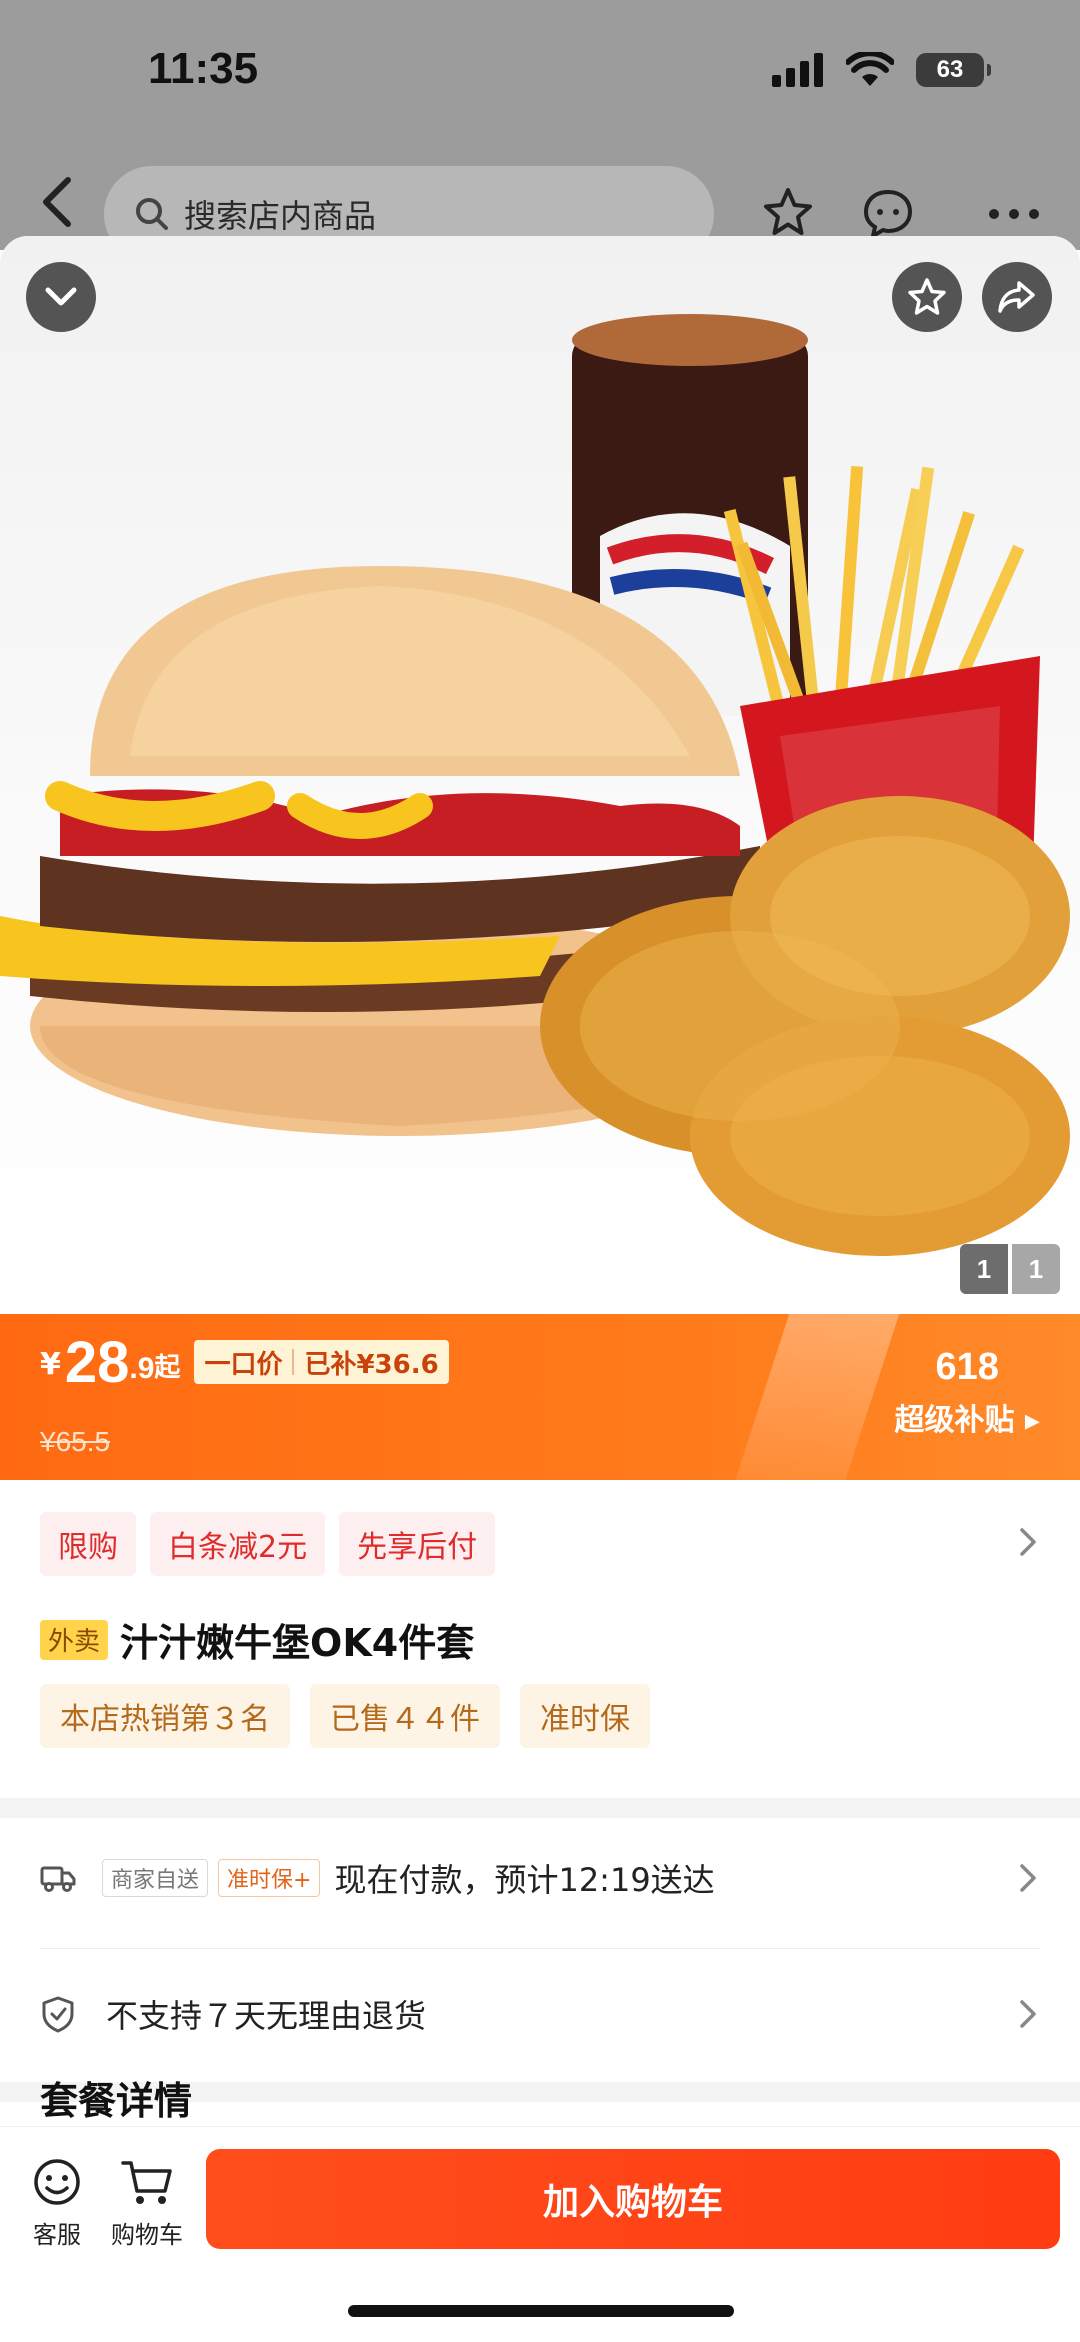 This screenshot has width=1080, height=2342. I want to click on promo-tag: 限购, so click(88, 1544).